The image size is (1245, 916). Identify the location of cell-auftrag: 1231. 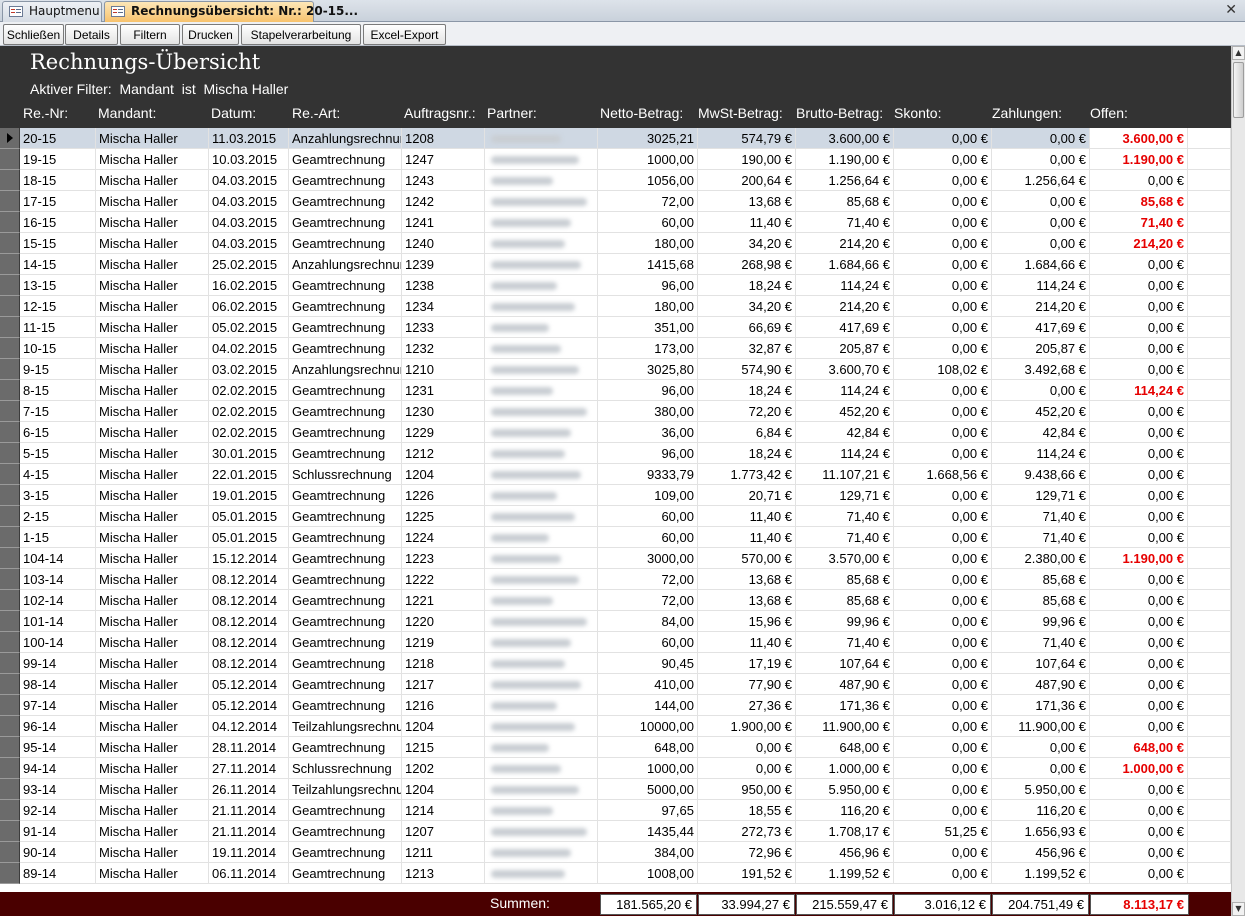
(443, 390).